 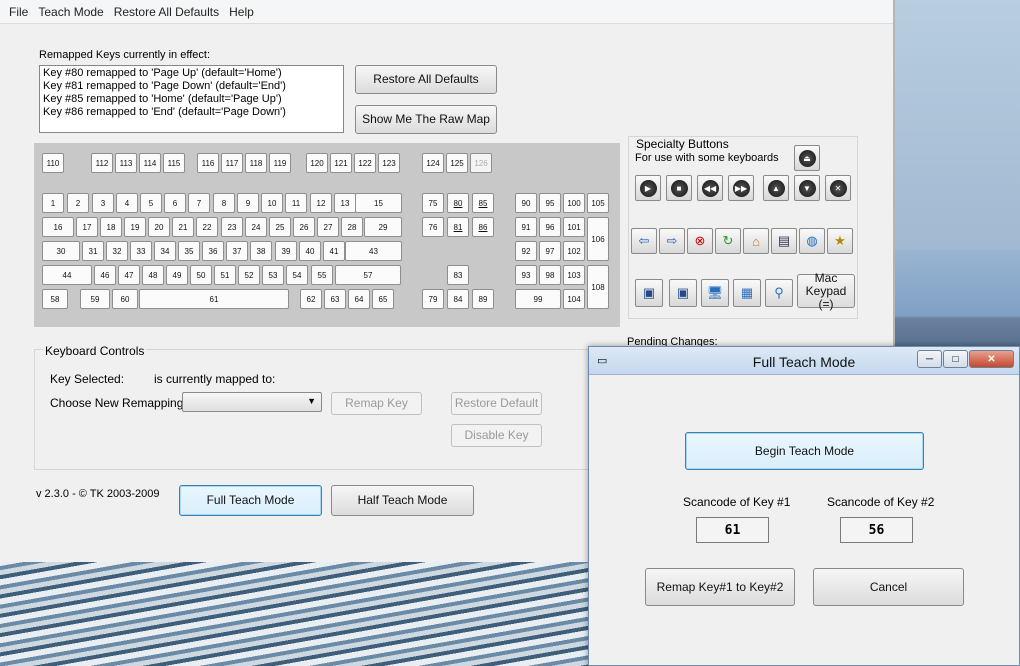 I want to click on key-53: 53, so click(x=273, y=275).